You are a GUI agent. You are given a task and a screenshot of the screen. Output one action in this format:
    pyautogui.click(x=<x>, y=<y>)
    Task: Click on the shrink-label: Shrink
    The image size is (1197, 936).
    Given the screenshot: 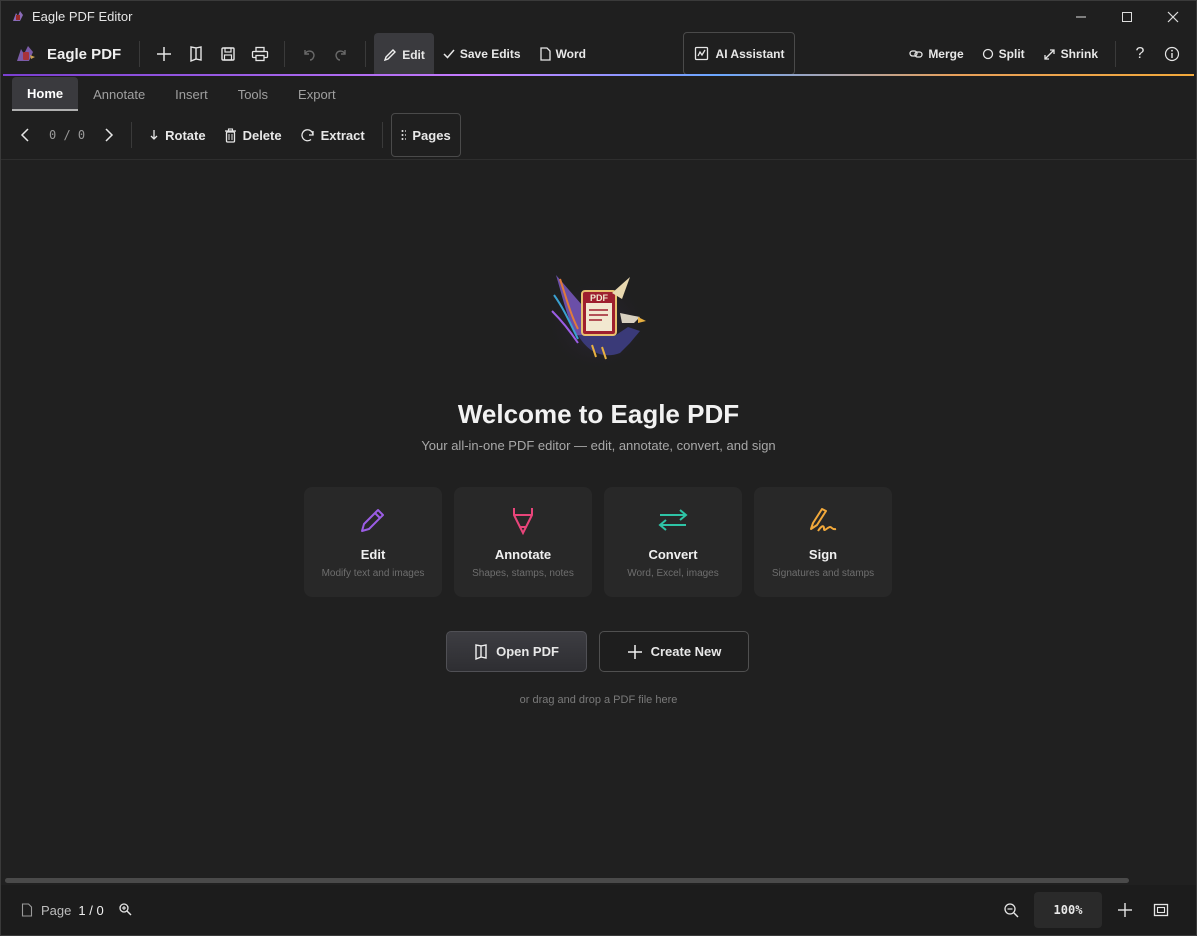 What is the action you would take?
    pyautogui.click(x=1079, y=54)
    